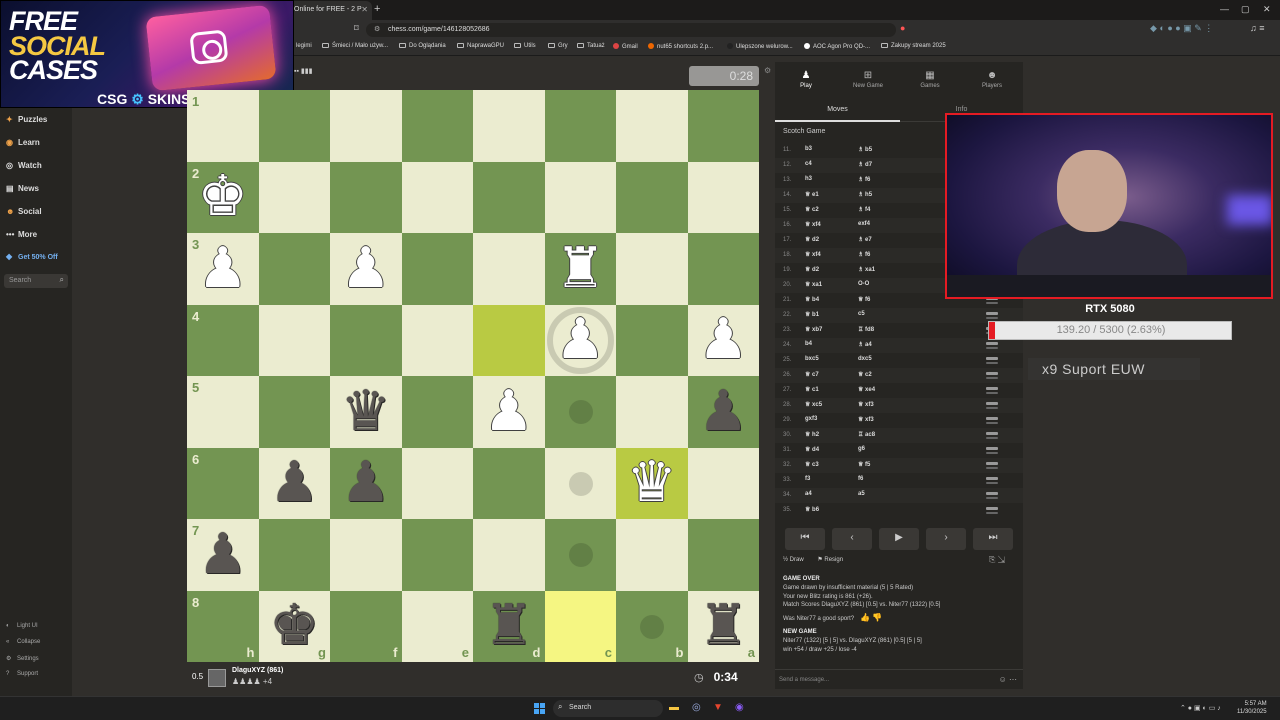 This screenshot has width=1280, height=720. Describe the element at coordinates (330, 10) in the screenshot. I see `browser-tab: Online for FREE - 2 P ✕` at that location.